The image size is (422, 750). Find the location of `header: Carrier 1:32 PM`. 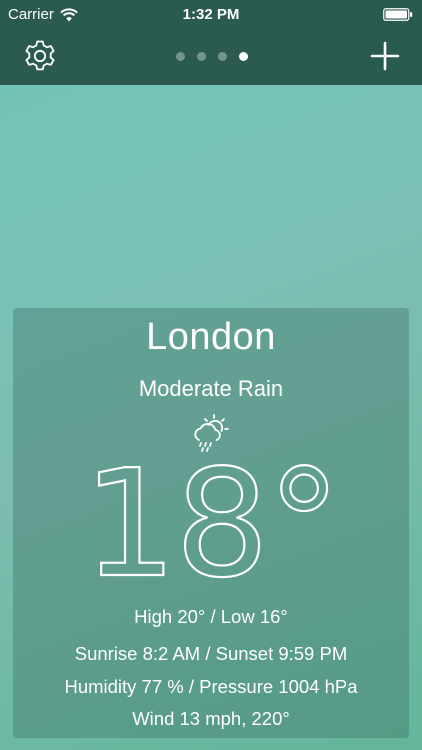

header: Carrier 1:32 PM is located at coordinates (211, 42).